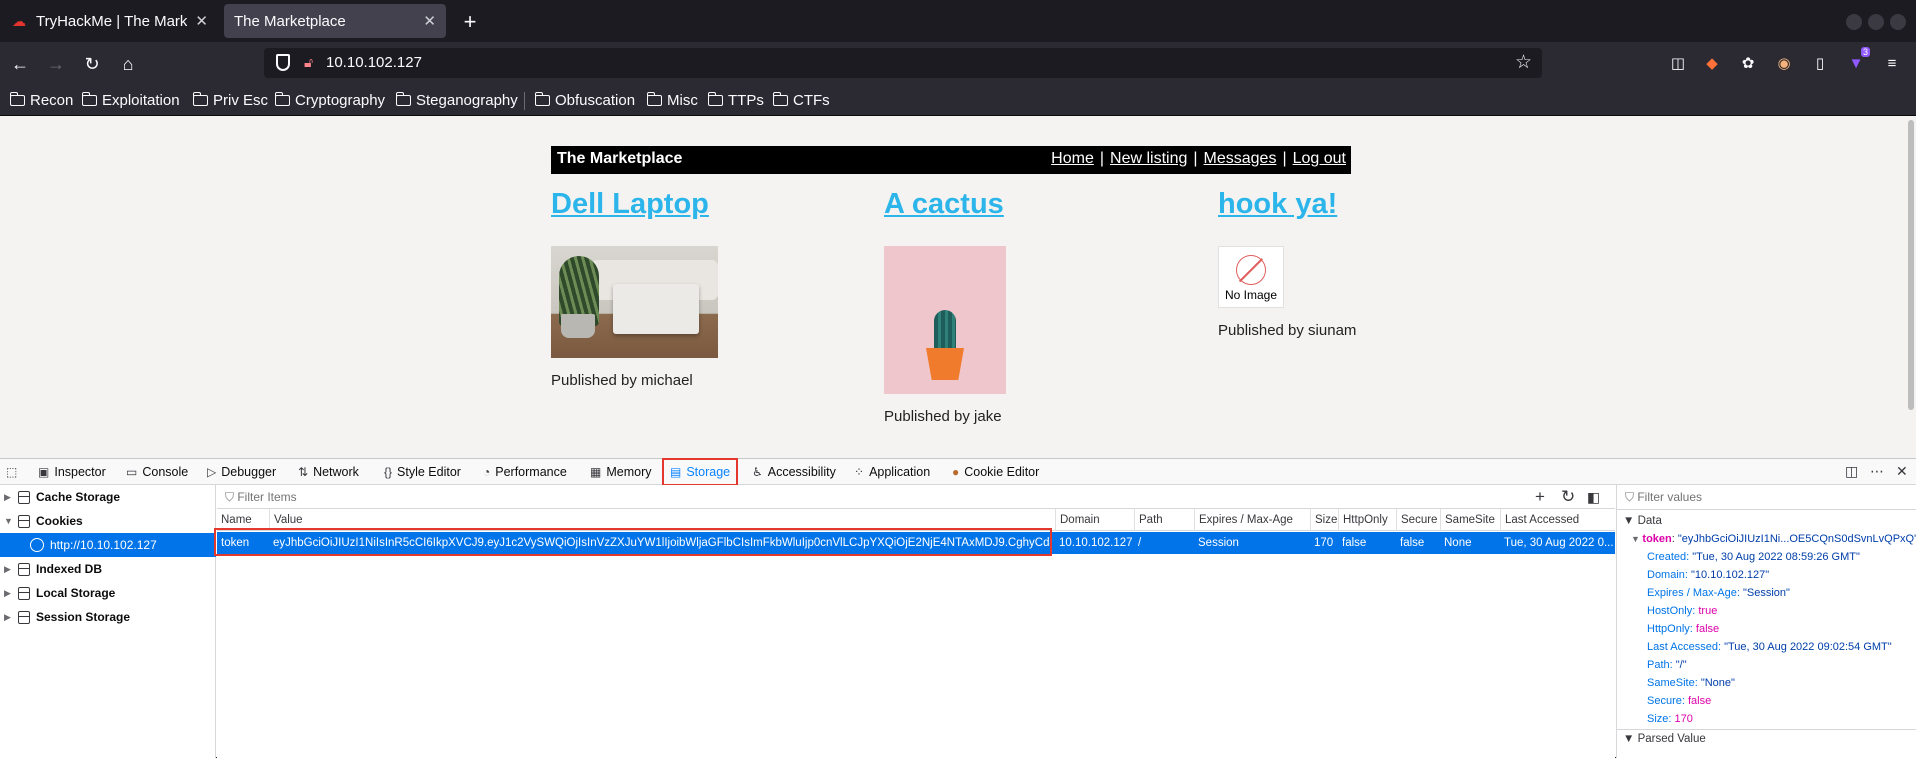  Describe the element at coordinates (456, 100) in the screenshot. I see `bookmark-steganography: Steganography` at that location.